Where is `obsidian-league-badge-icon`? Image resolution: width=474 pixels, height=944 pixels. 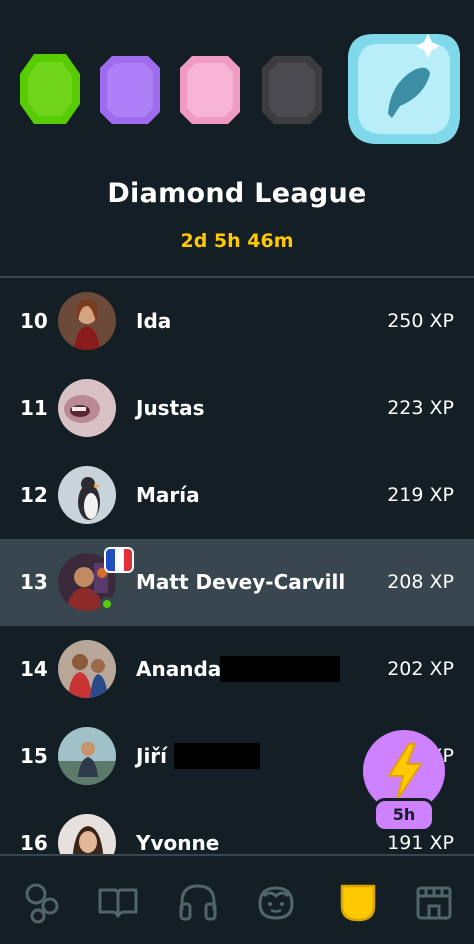 obsidian-league-badge-icon is located at coordinates (292, 90).